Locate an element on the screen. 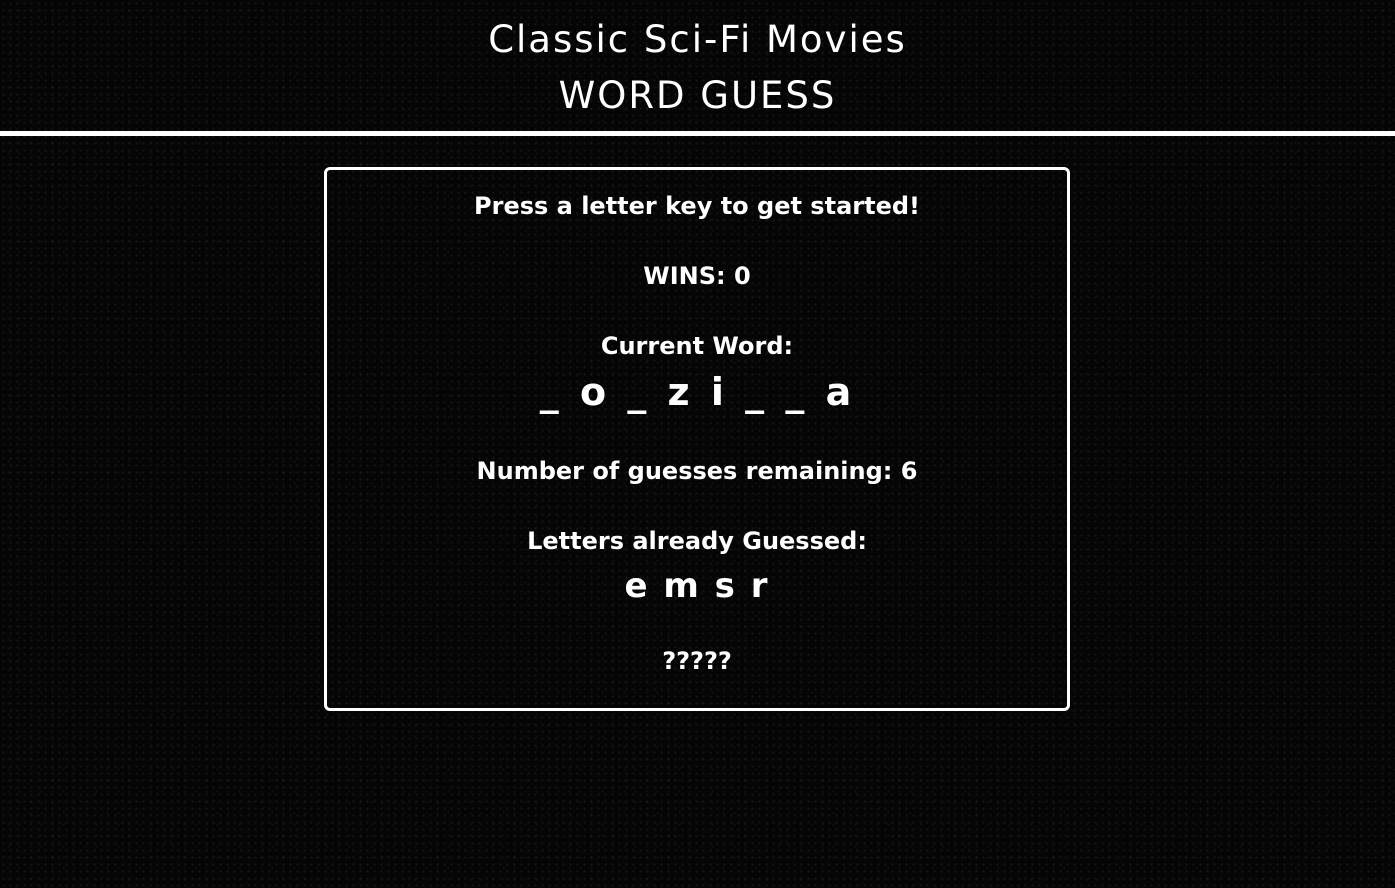 Image resolution: width=1395 pixels, height=888 pixels. game-title: WORD GUESS is located at coordinates (697, 95).